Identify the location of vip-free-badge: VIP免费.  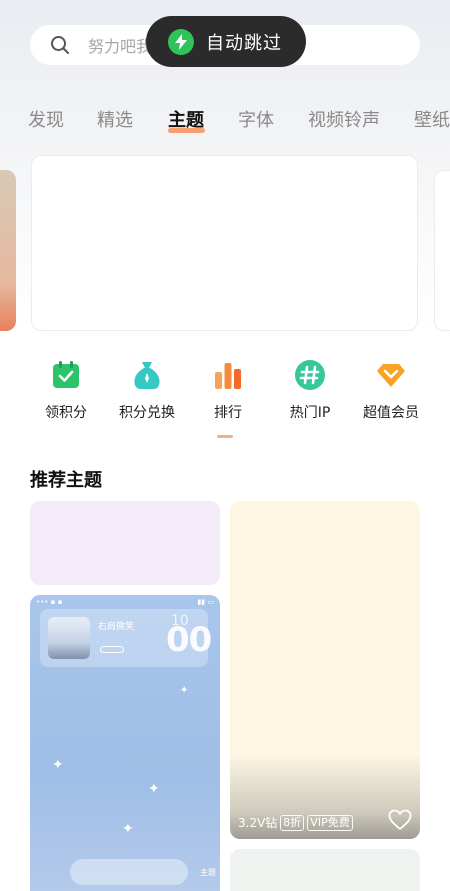
(330, 822).